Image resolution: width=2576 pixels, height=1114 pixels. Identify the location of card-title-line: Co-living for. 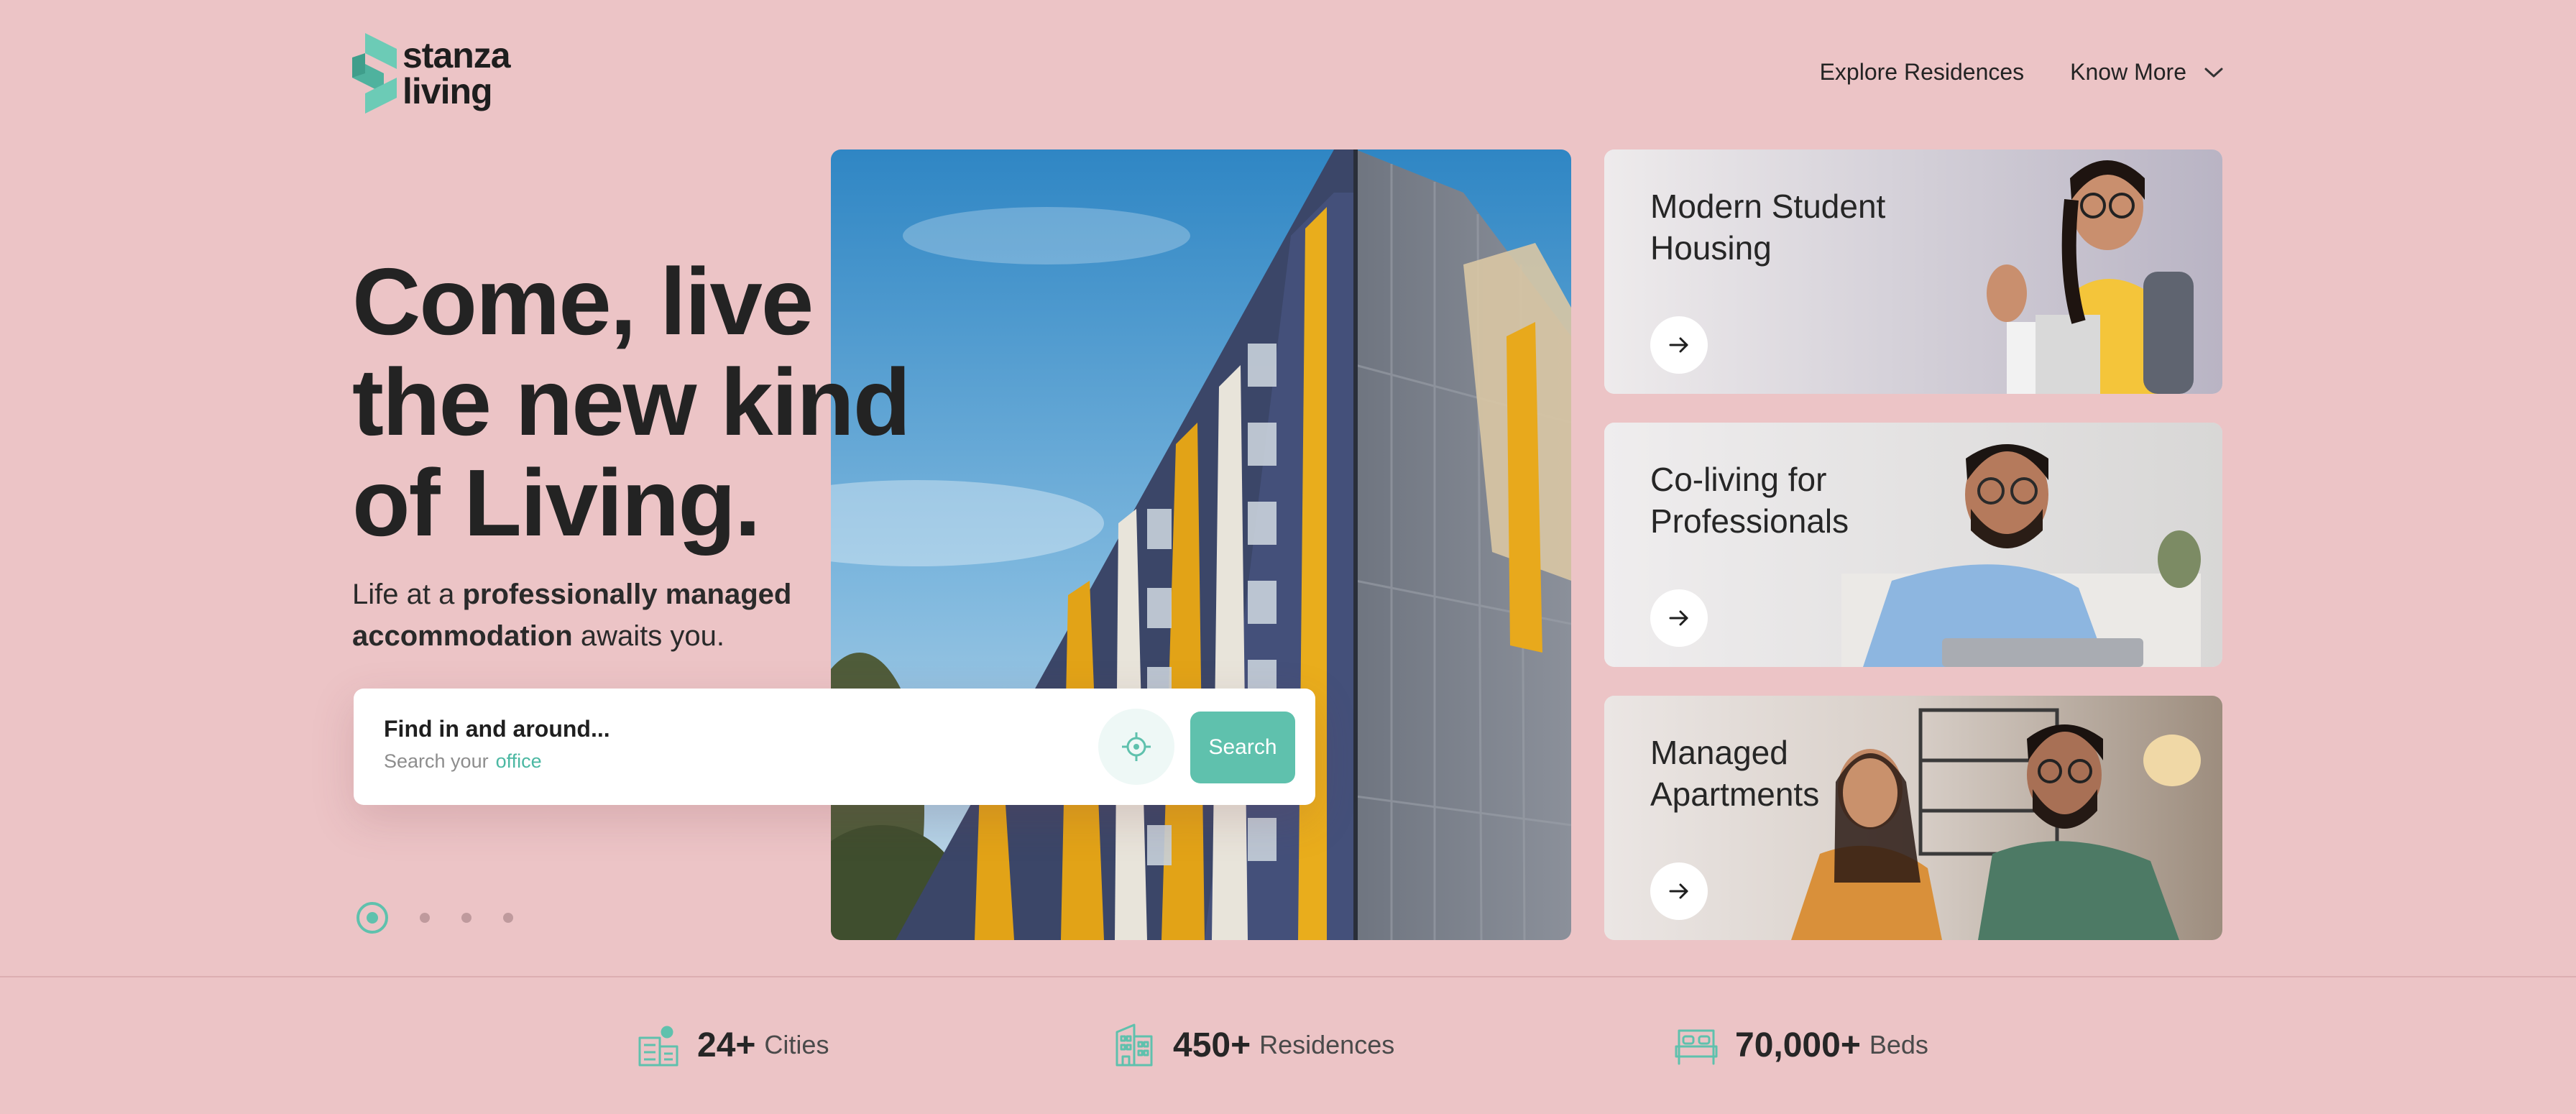
(1738, 479).